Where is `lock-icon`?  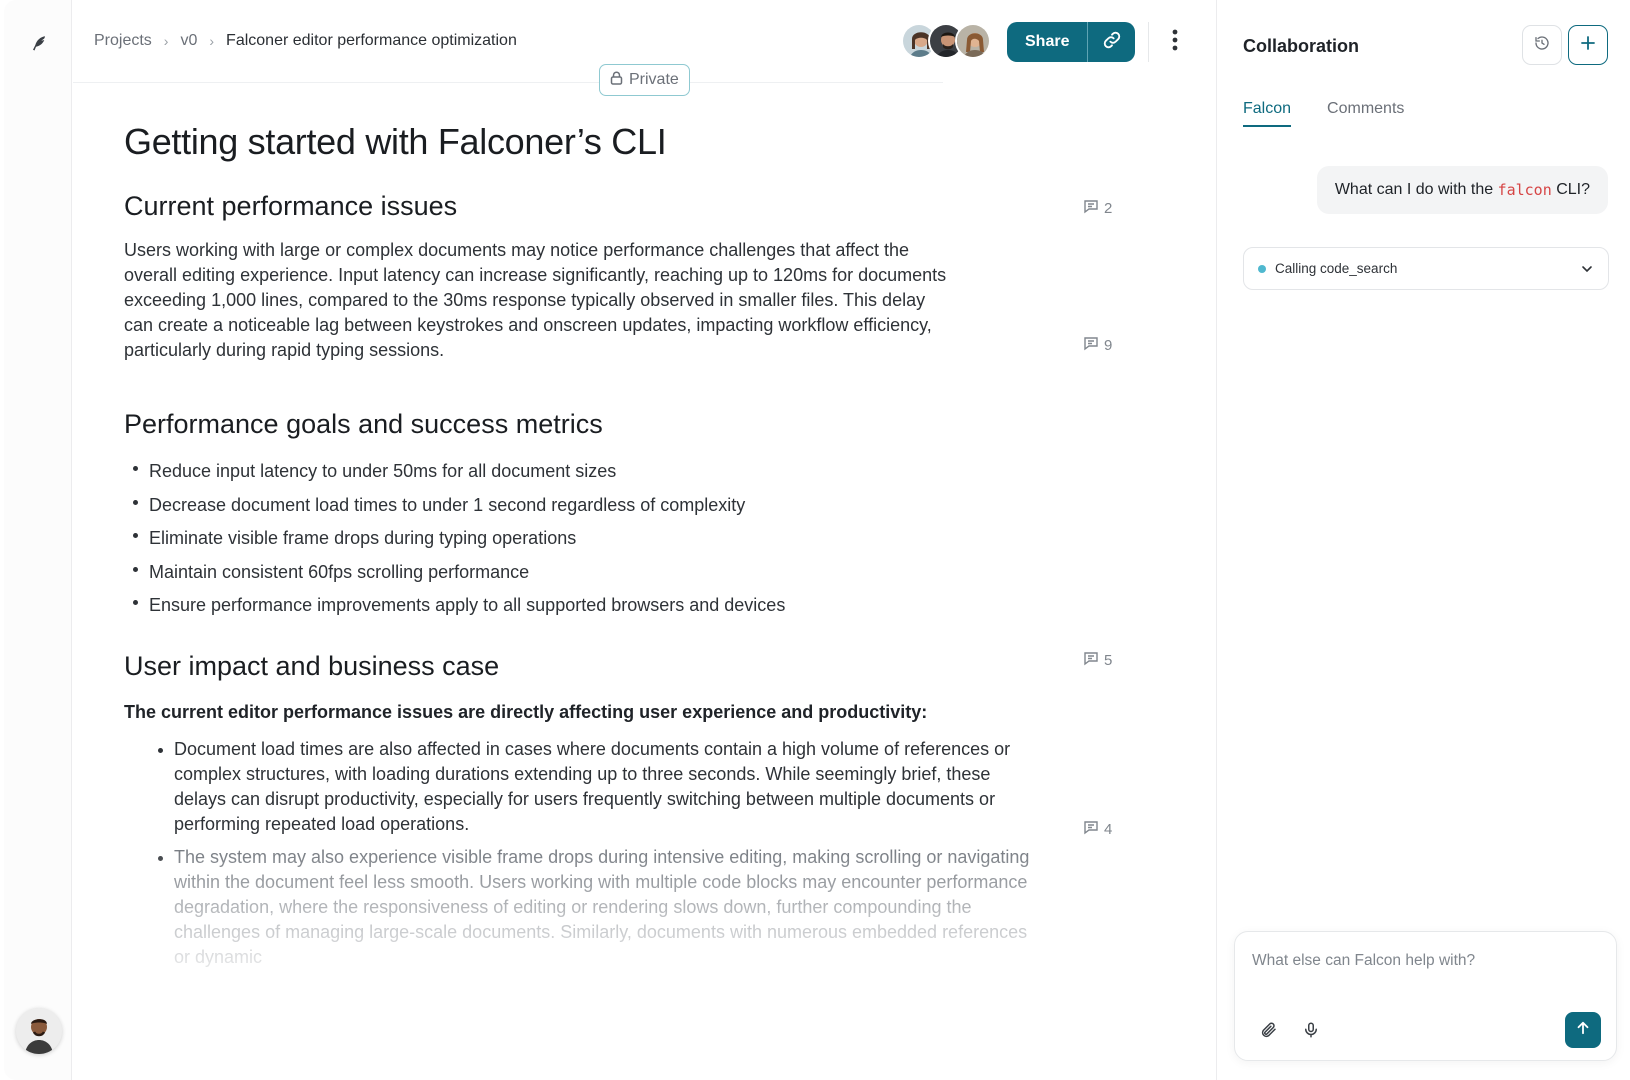 lock-icon is located at coordinates (616, 80).